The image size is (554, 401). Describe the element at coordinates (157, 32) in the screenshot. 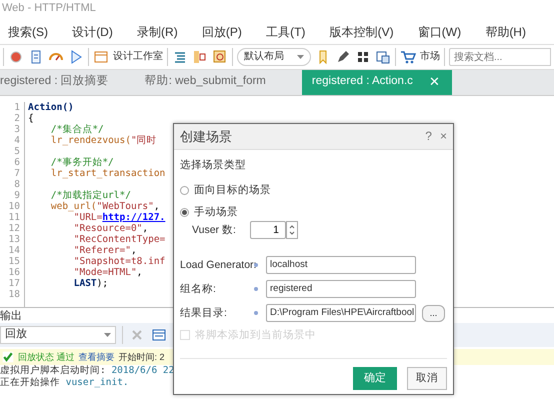

I see `menu-item: 录制(R)` at that location.